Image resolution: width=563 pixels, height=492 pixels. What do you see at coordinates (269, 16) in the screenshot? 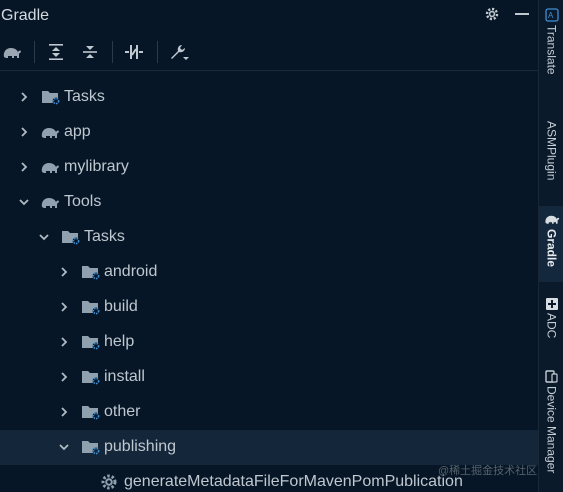
I see `tool-window-header: Gradle` at bounding box center [269, 16].